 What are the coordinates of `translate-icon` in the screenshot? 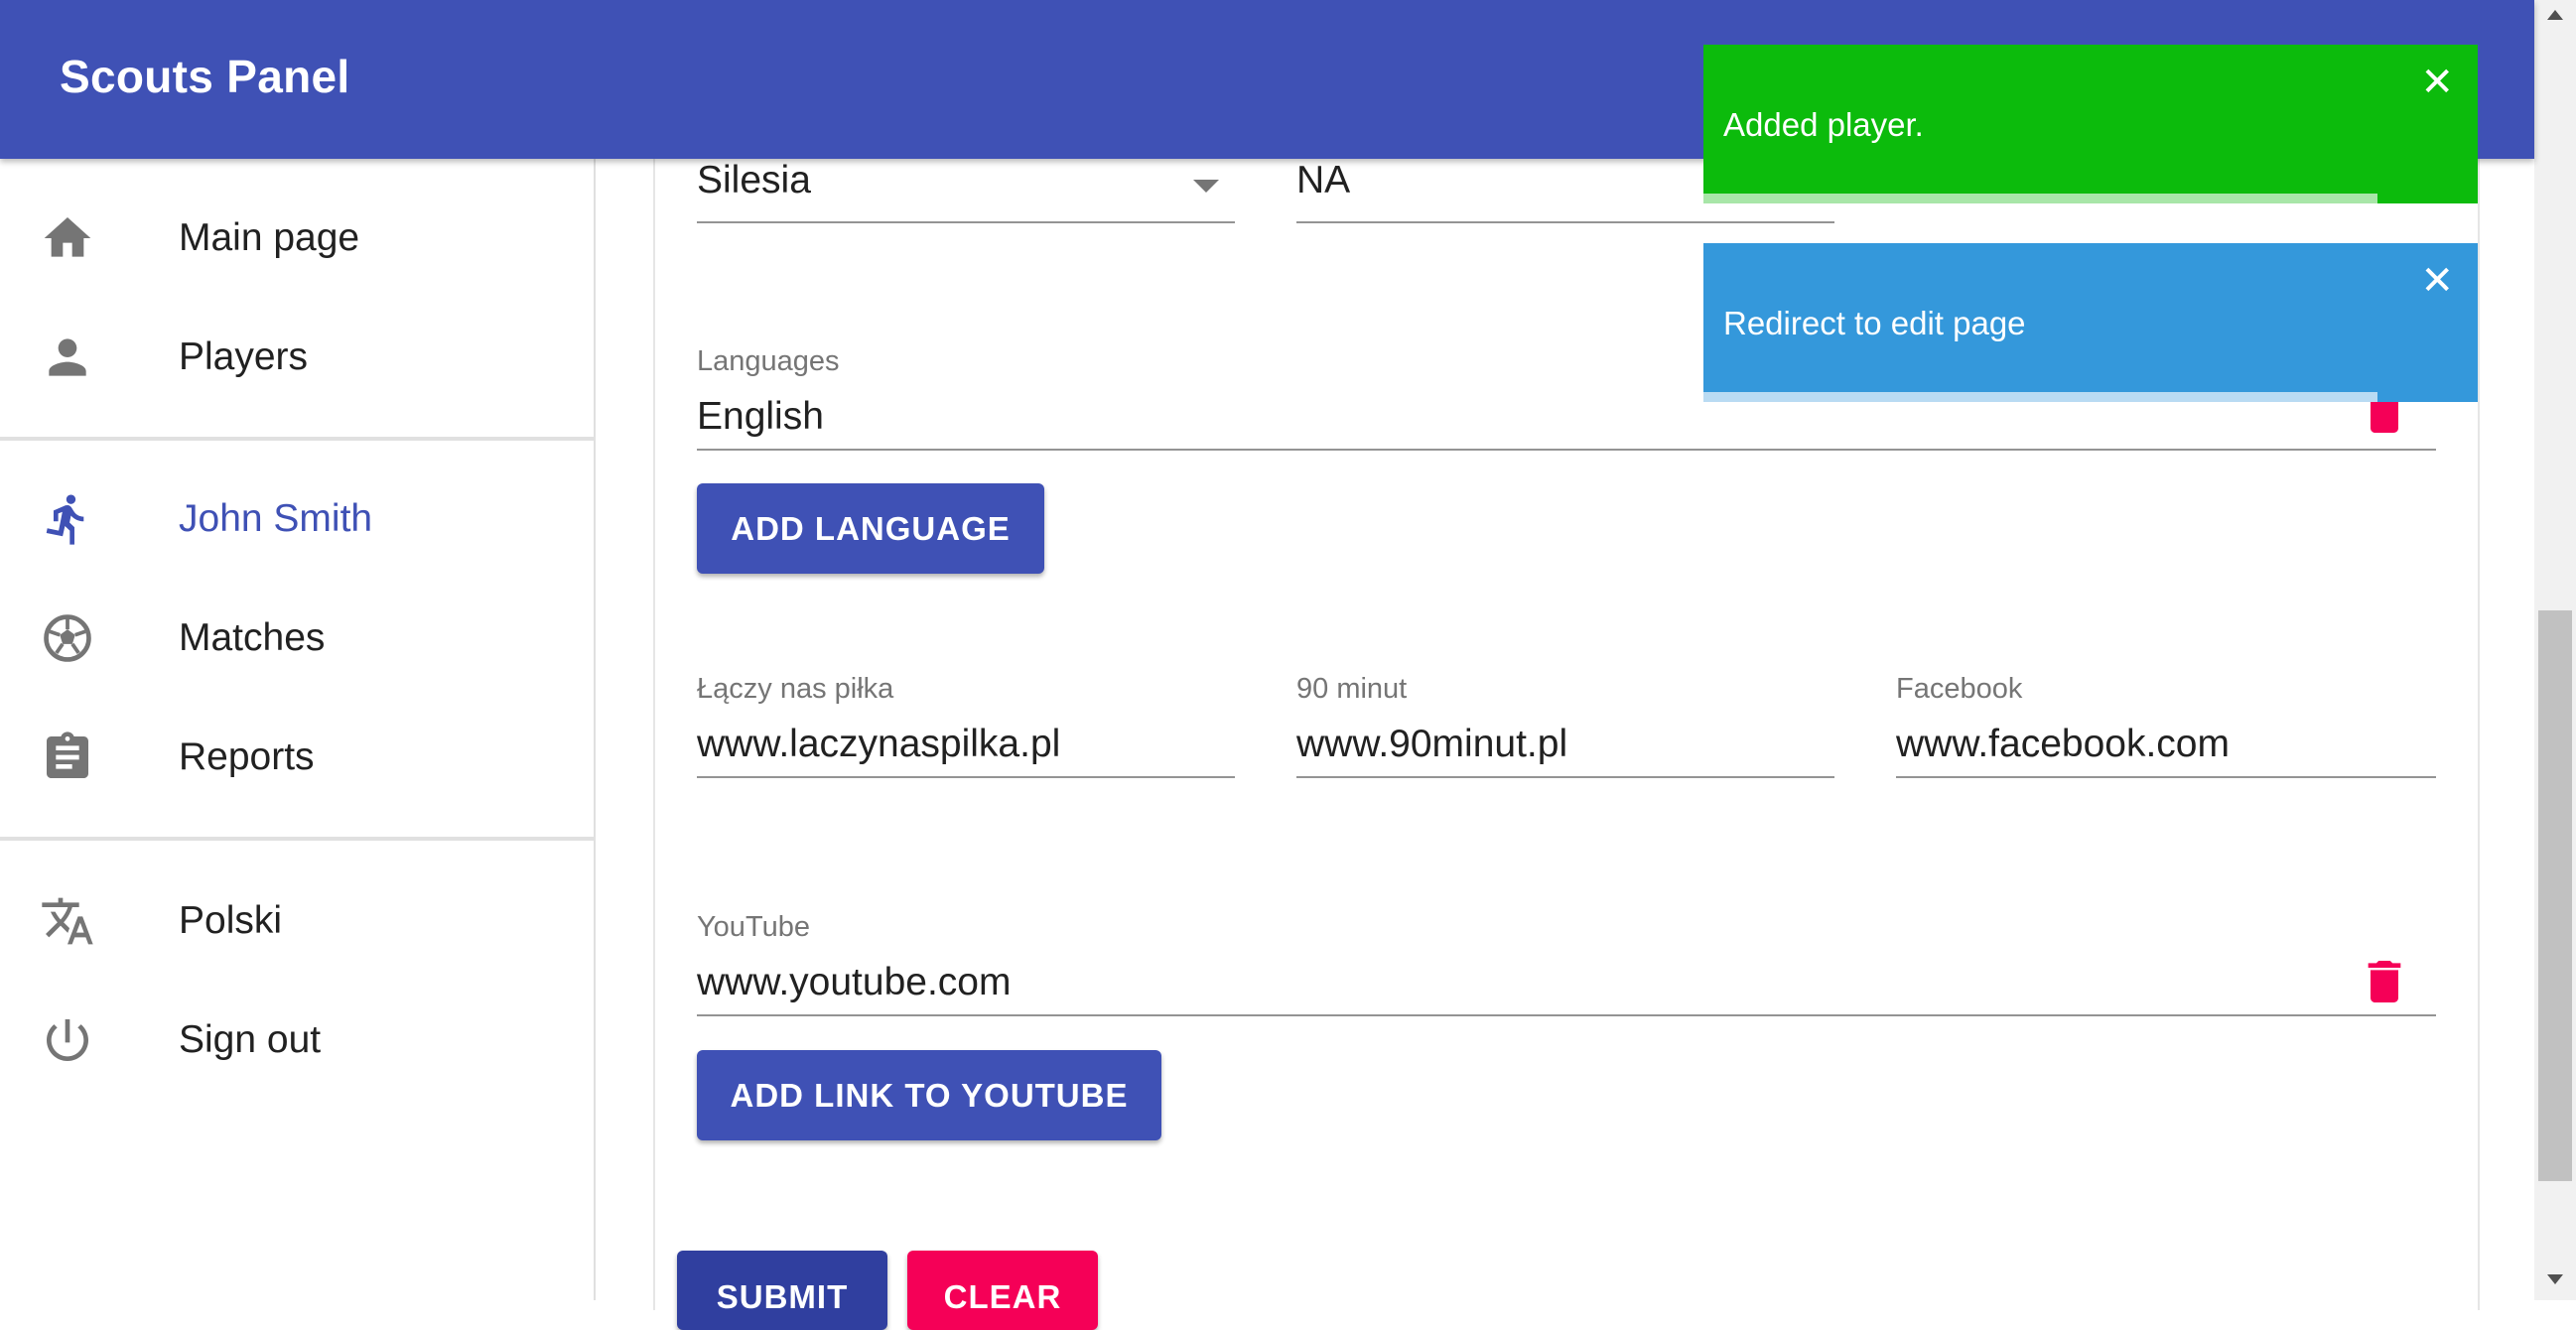 It's located at (67, 921).